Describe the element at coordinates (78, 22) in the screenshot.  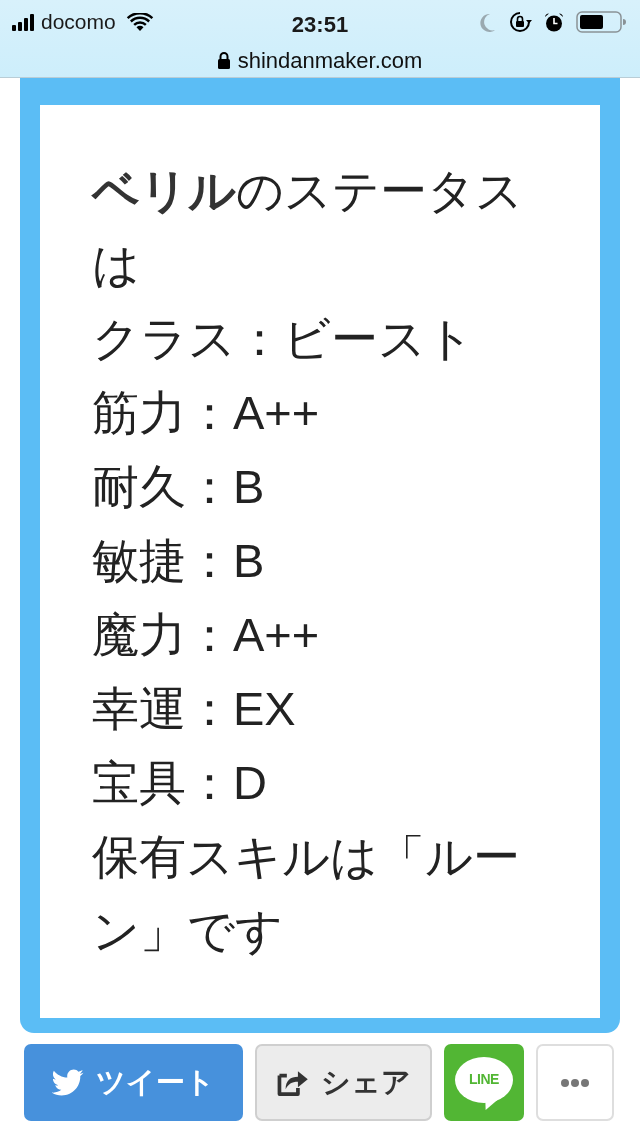
I see `carrier-name: docomo` at that location.